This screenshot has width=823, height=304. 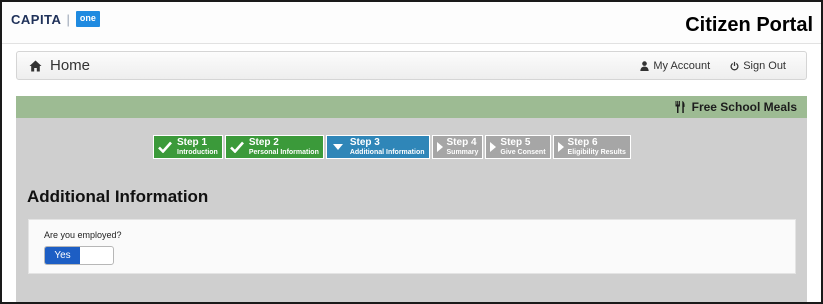 I want to click on sign-out-link: Sign Out, so click(x=758, y=66).